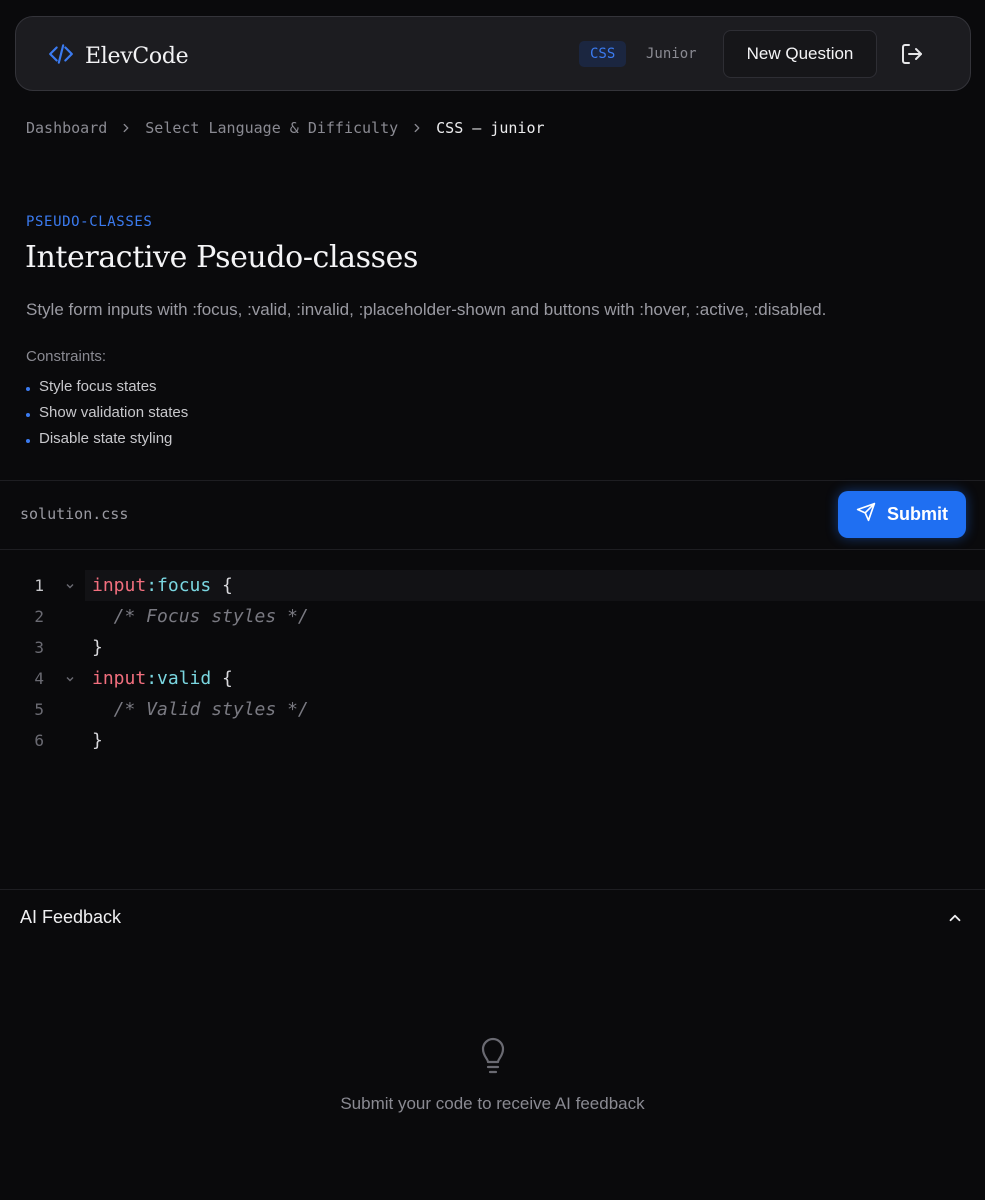 Image resolution: width=985 pixels, height=1200 pixels. Describe the element at coordinates (114, 412) in the screenshot. I see `constraint-text: Show validation states` at that location.